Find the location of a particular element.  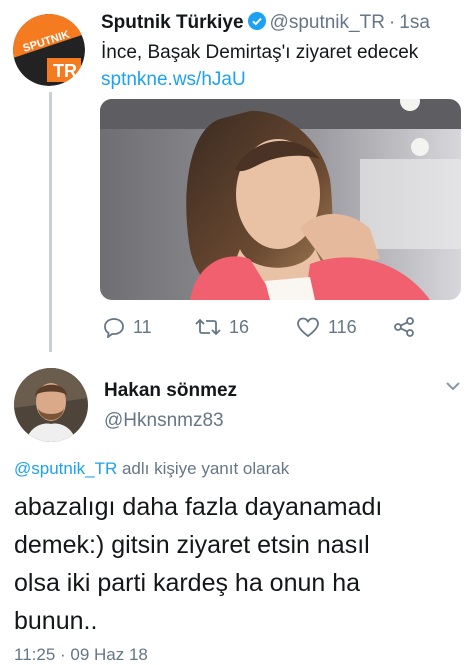

like-icon is located at coordinates (308, 327).